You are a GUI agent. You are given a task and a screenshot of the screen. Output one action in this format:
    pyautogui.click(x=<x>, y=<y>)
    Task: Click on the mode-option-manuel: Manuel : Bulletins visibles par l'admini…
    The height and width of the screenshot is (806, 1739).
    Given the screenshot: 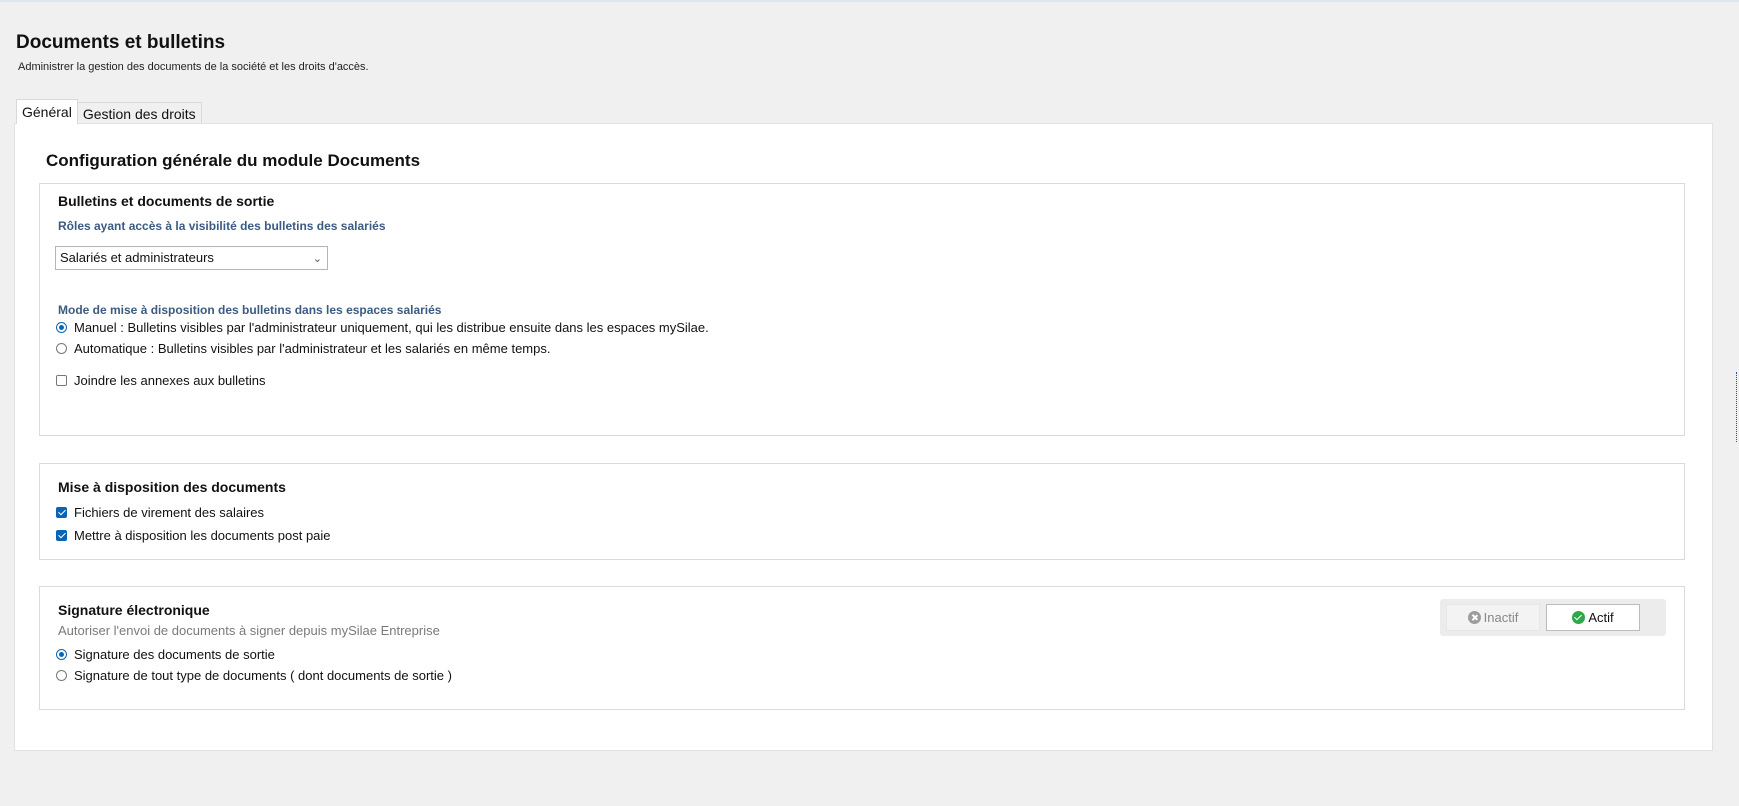 What is the action you would take?
    pyautogui.click(x=382, y=327)
    